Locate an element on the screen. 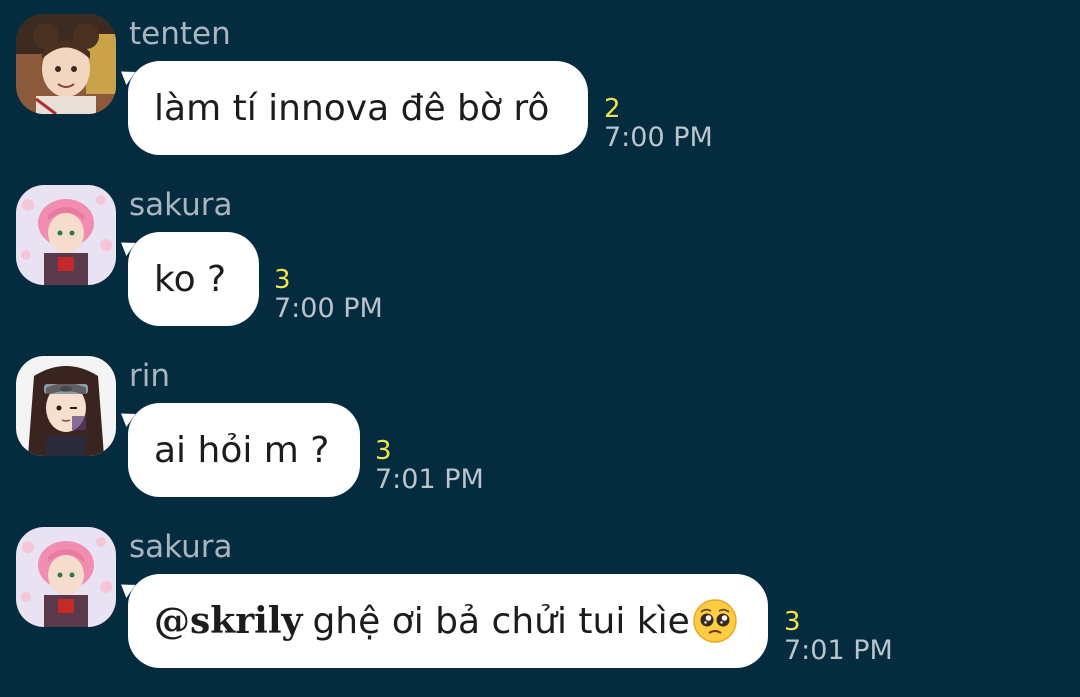  sender-name: tenten is located at coordinates (180, 34).